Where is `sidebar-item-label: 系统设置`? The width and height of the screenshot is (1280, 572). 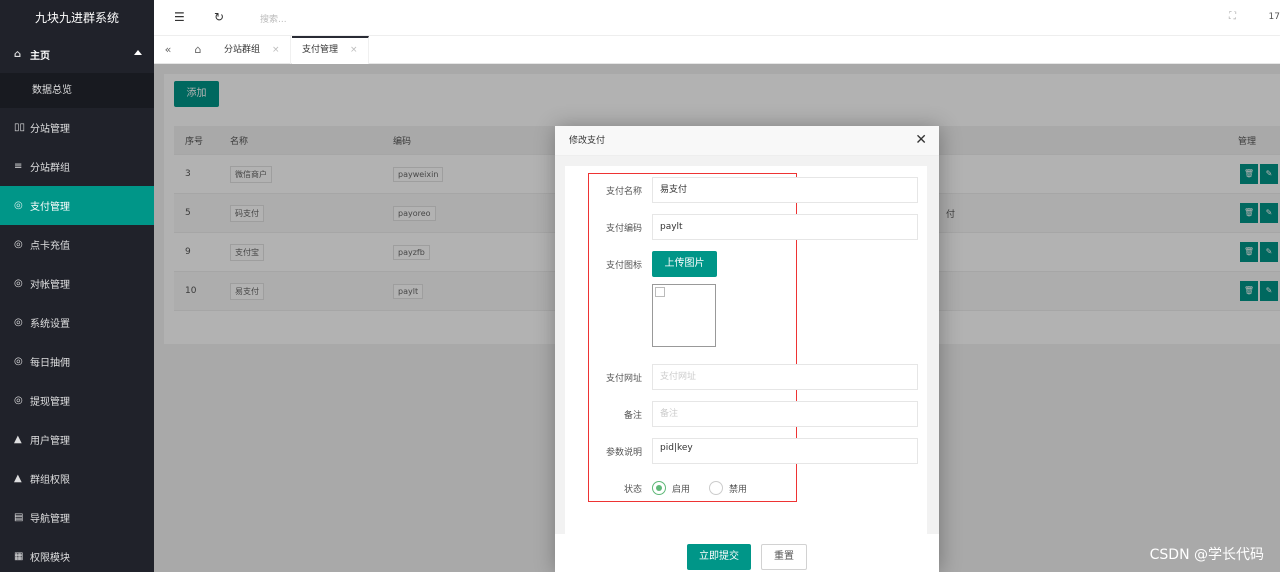
sidebar-item-label: 系统设置 is located at coordinates (50, 324).